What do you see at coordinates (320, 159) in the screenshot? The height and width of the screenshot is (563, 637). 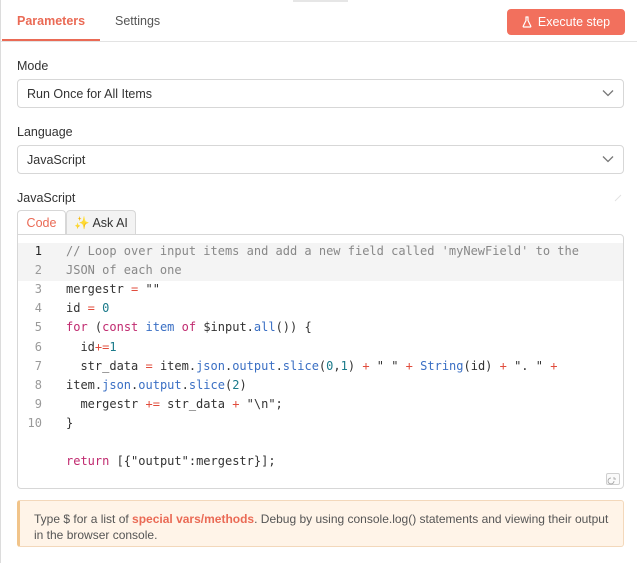 I see `language-select: JavaScript` at bounding box center [320, 159].